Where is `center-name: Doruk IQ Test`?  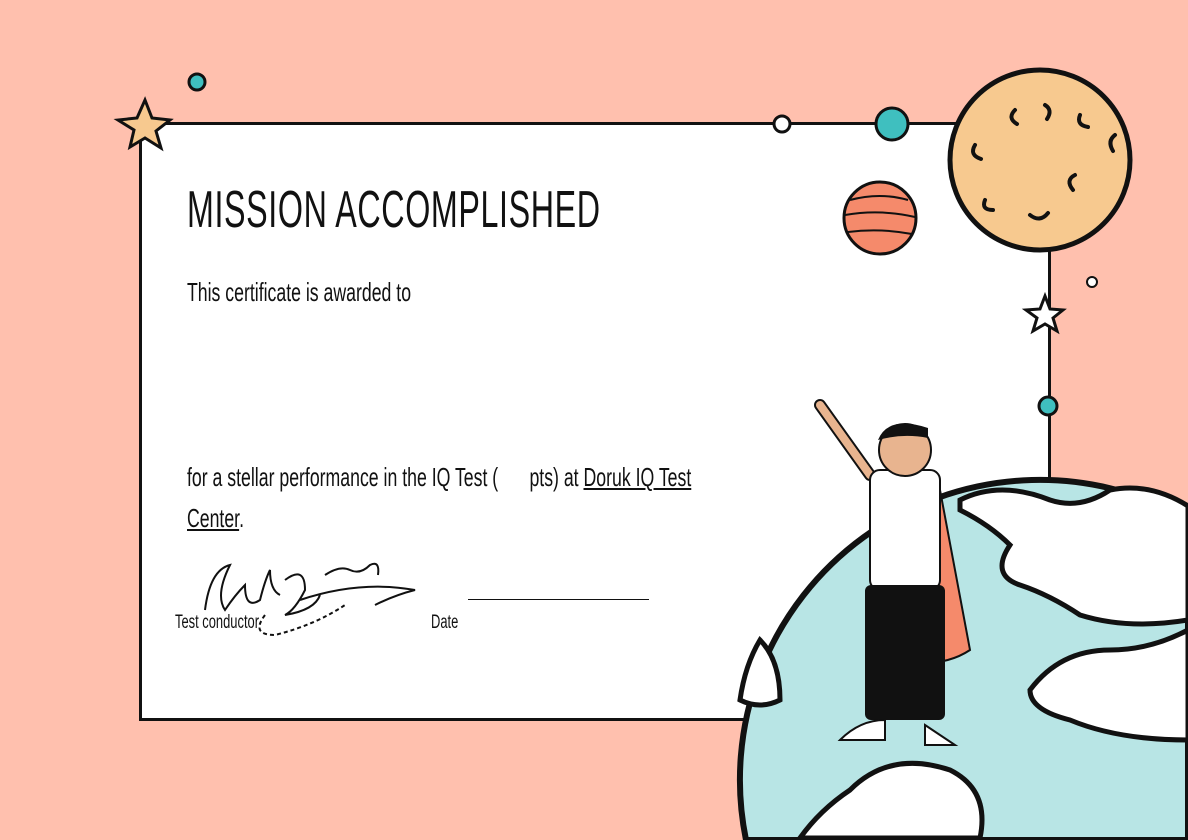 center-name: Doruk IQ Test is located at coordinates (637, 477).